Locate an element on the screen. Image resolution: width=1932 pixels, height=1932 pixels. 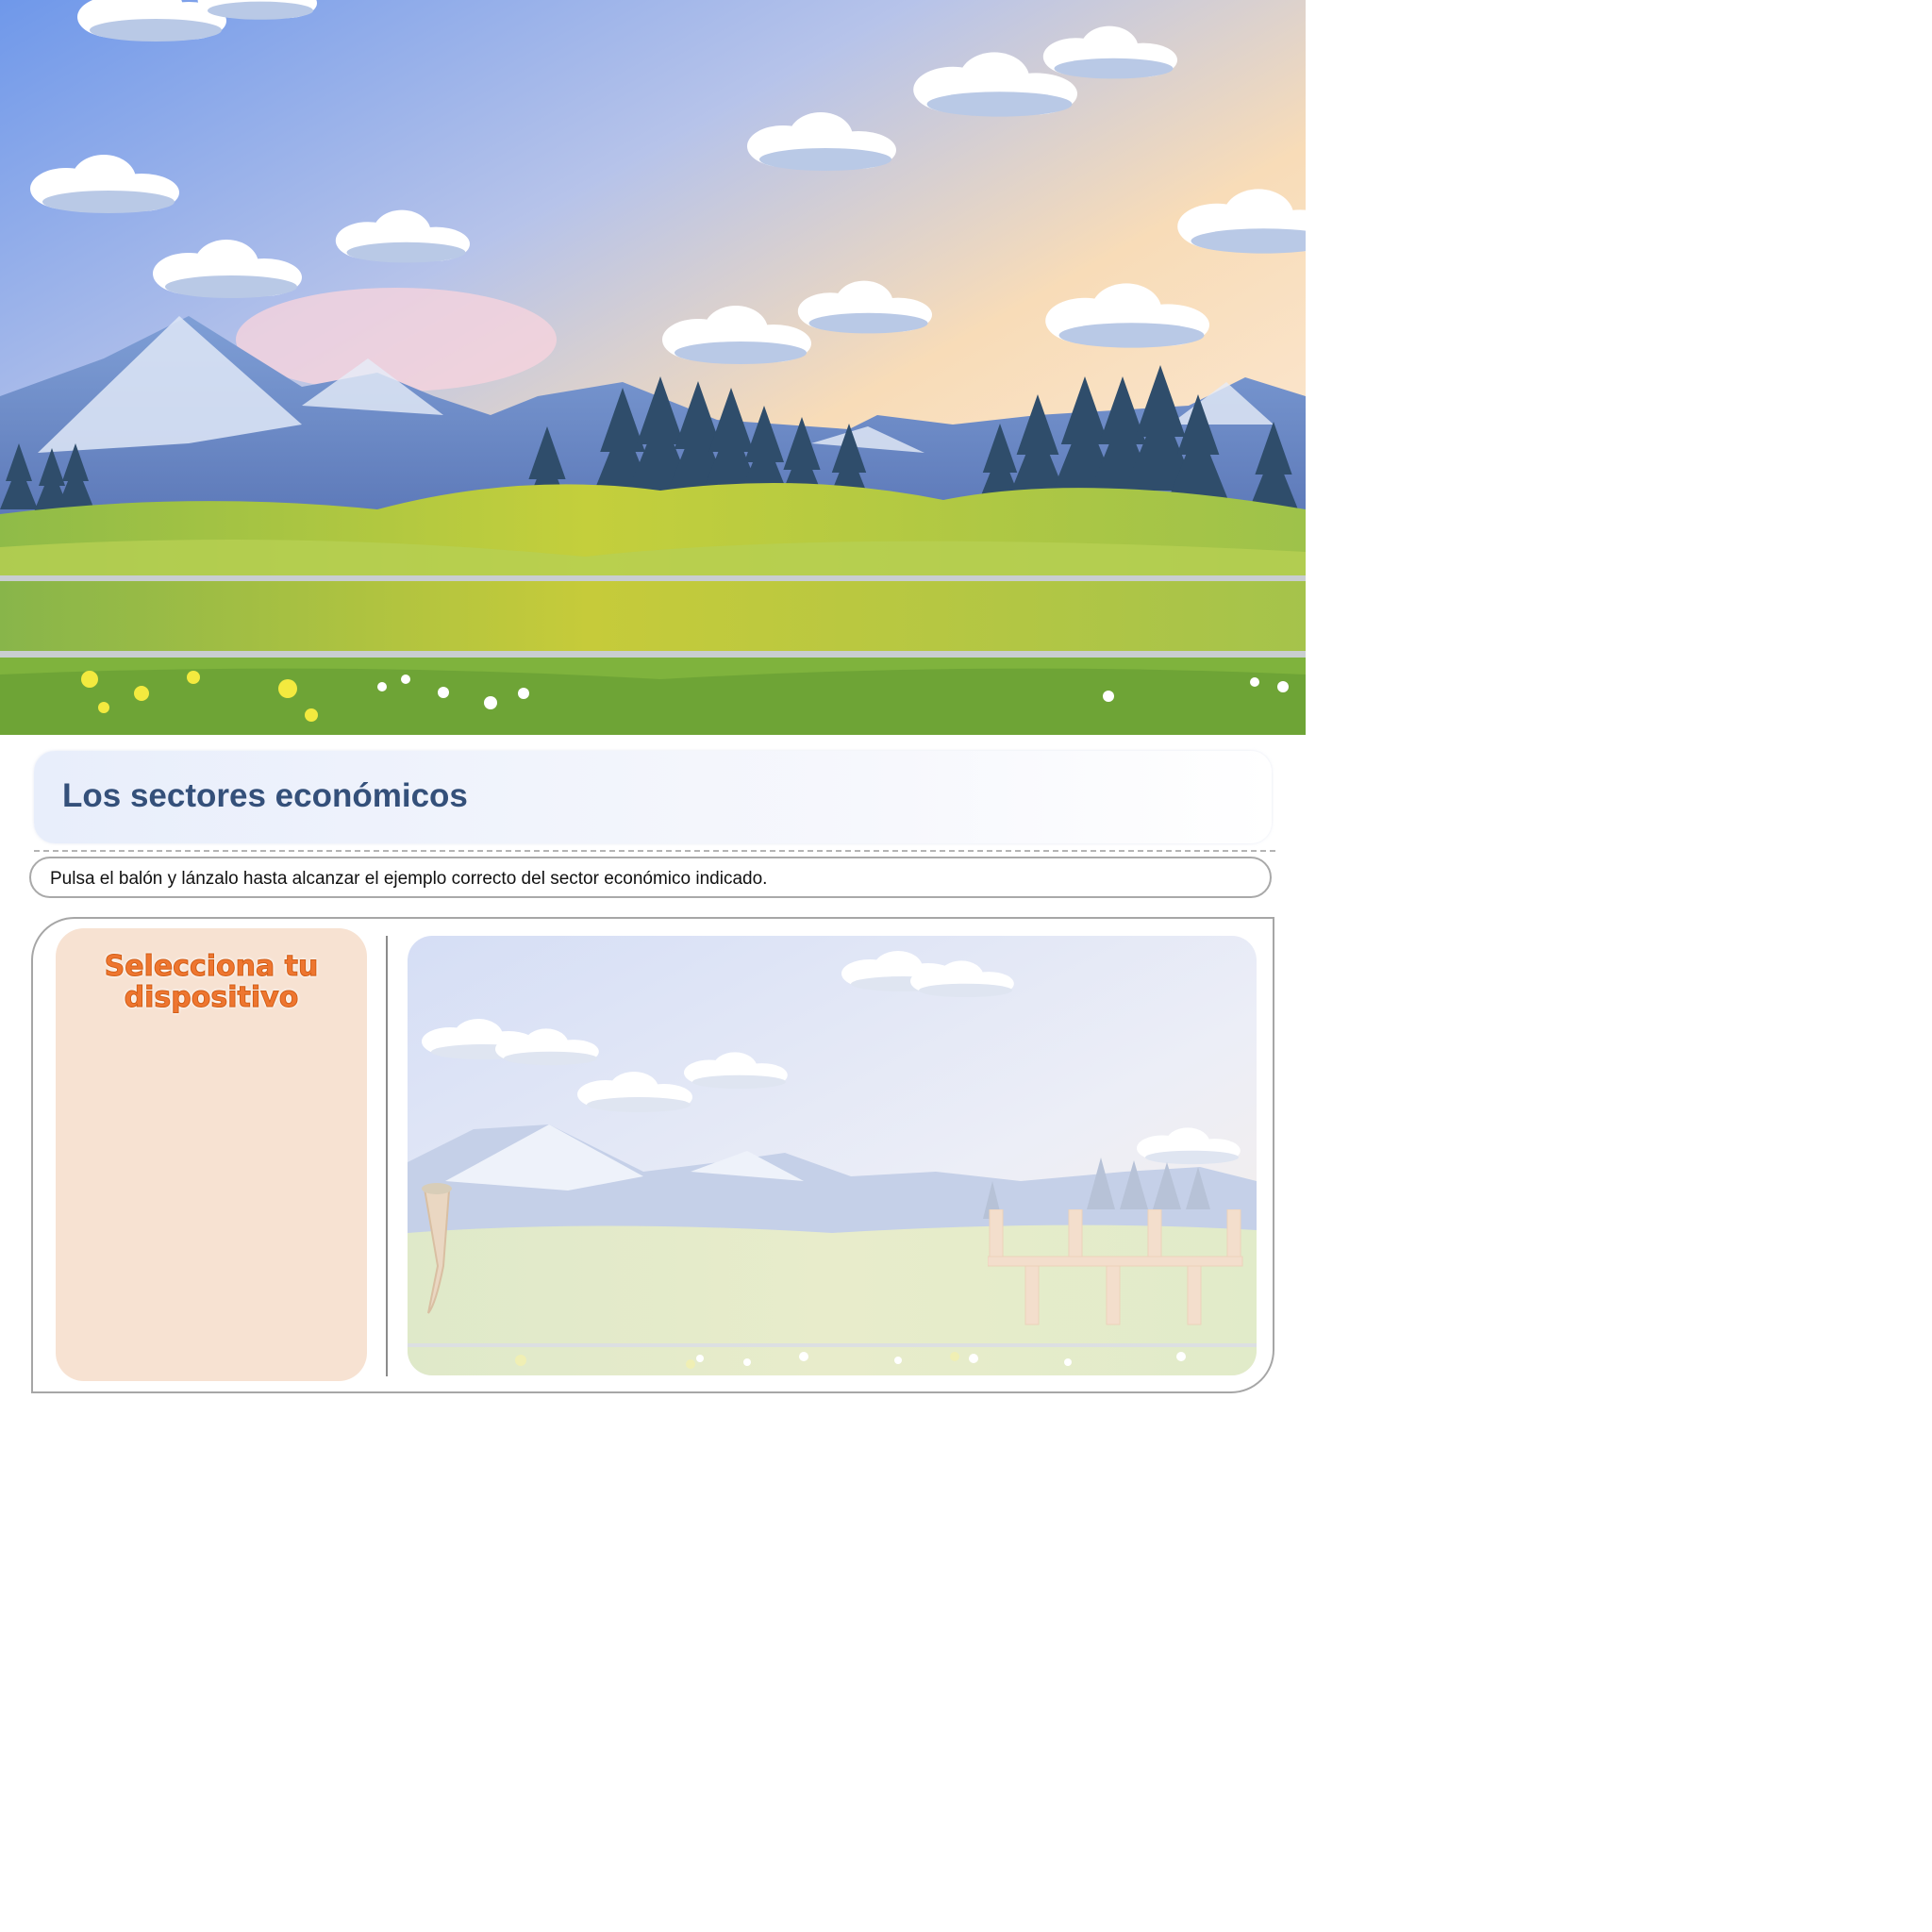
title-card: Los sectores económicos is located at coordinates (653, 797).